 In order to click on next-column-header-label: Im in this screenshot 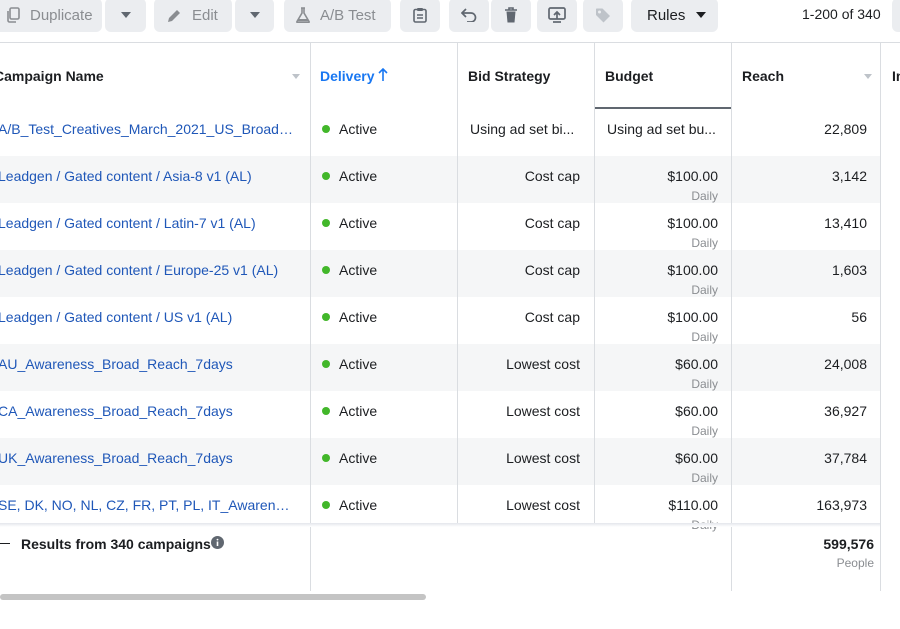, I will do `click(896, 76)`.